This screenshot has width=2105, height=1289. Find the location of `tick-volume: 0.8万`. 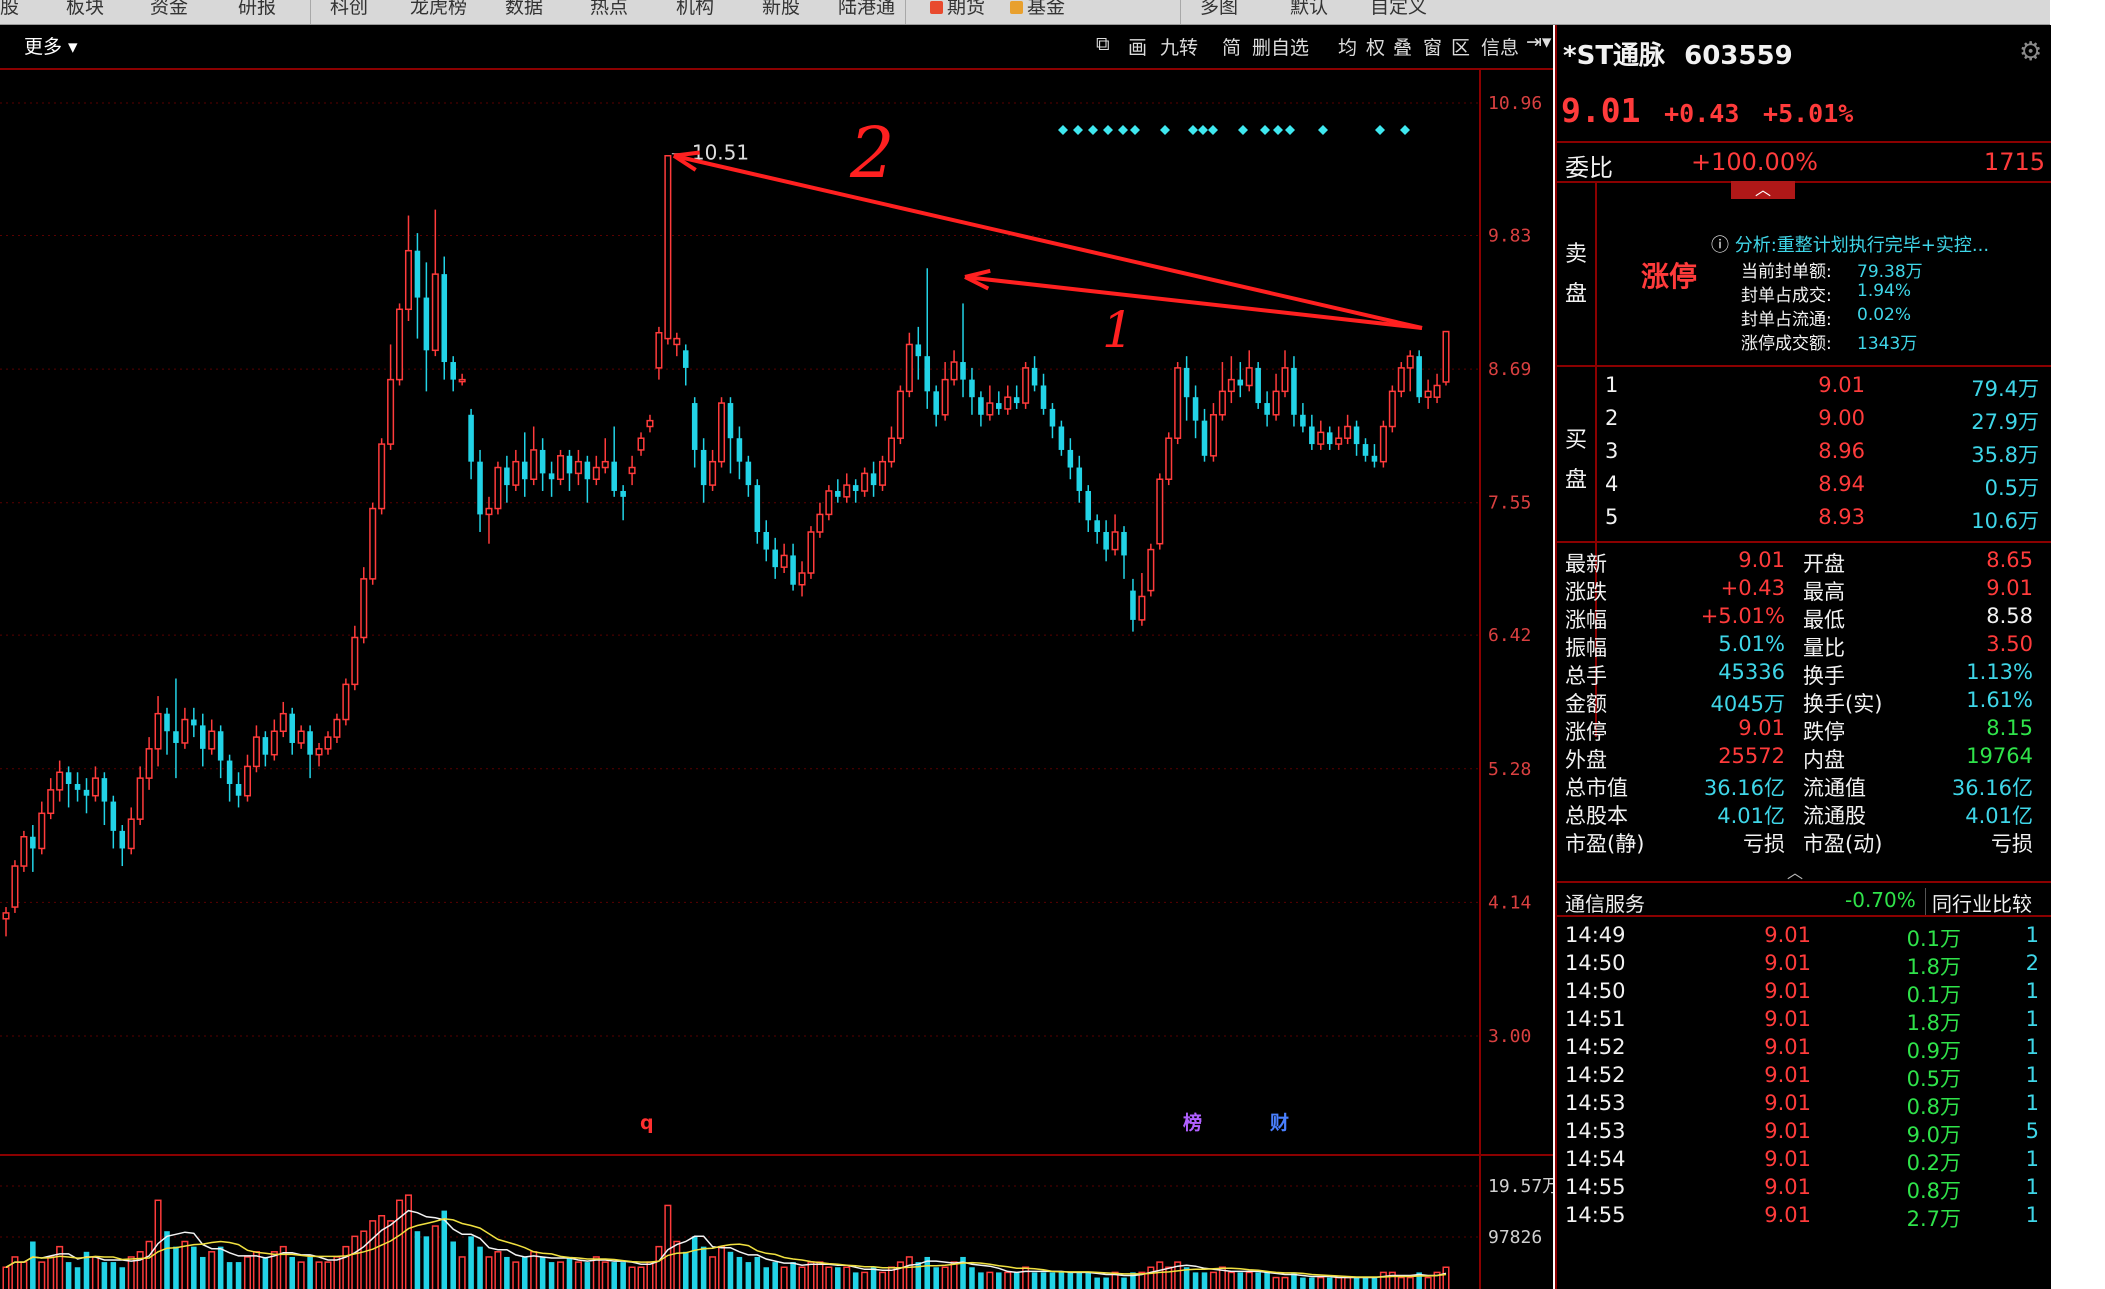

tick-volume: 0.8万 is located at coordinates (1933, 1191).